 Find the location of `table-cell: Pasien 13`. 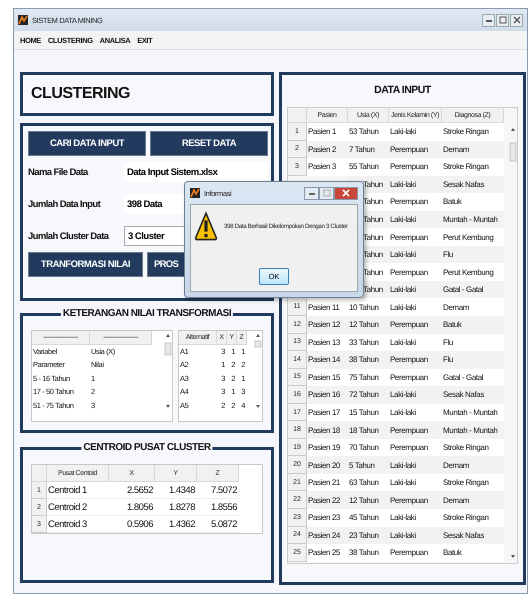

table-cell: Pasien 13 is located at coordinates (327, 343).